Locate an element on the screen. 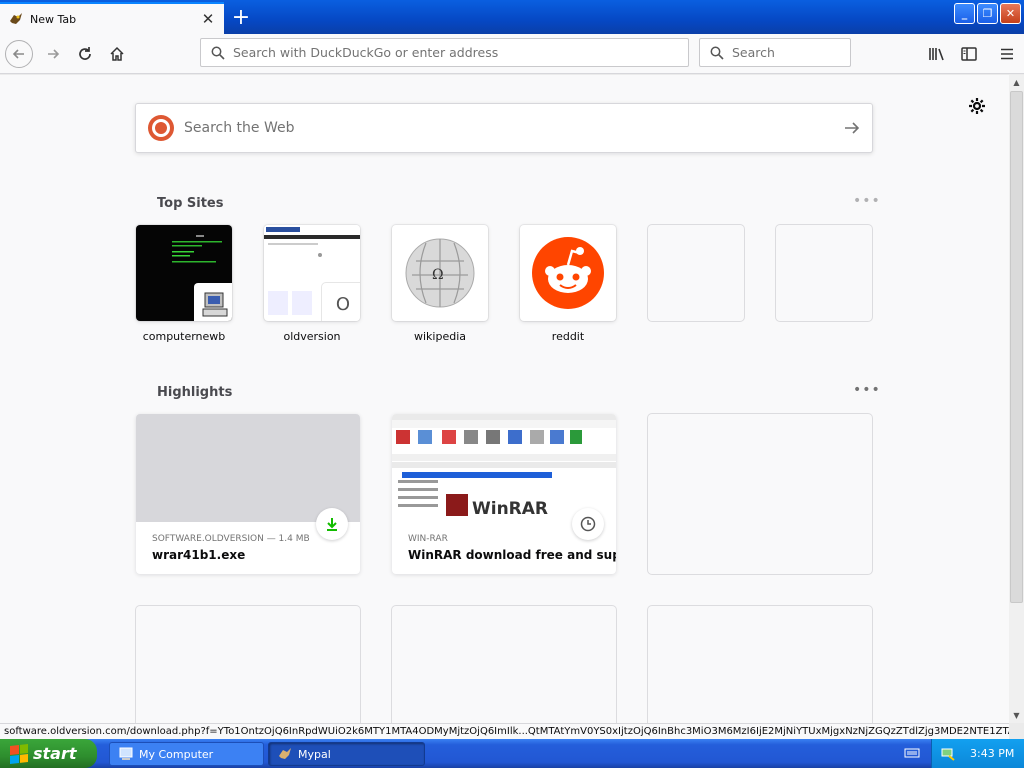 Image resolution: width=1024 pixels, height=768 pixels. minimize-button: _ is located at coordinates (964, 13).